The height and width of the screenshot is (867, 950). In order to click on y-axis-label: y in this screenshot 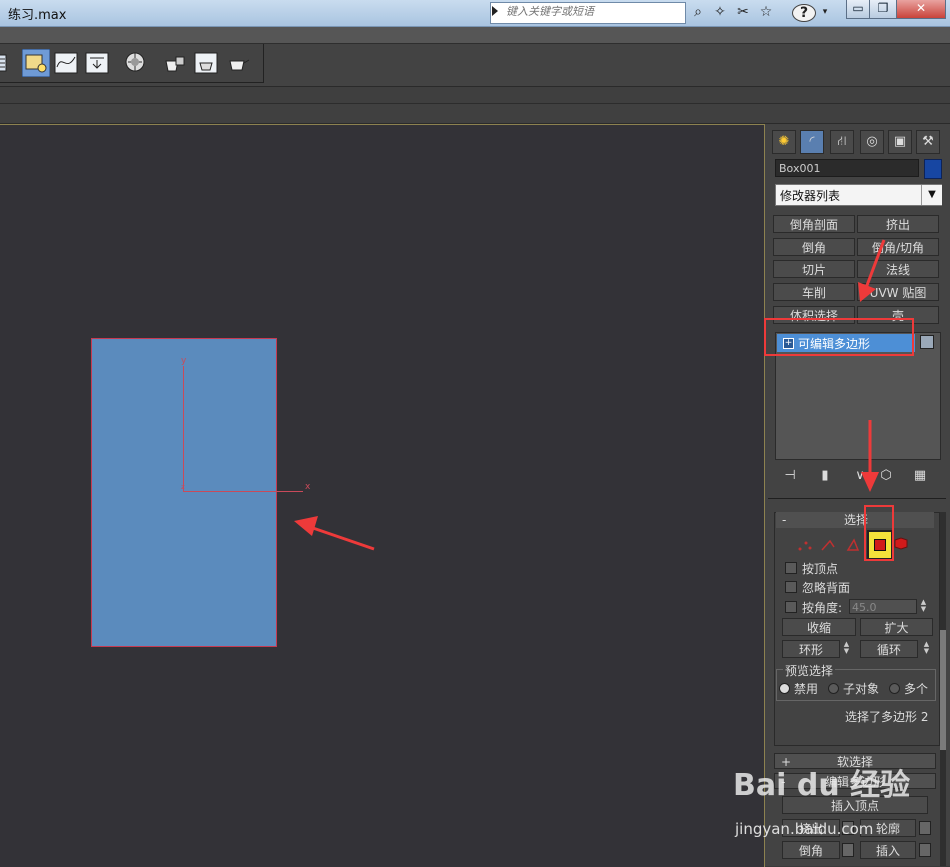, I will do `click(184, 361)`.